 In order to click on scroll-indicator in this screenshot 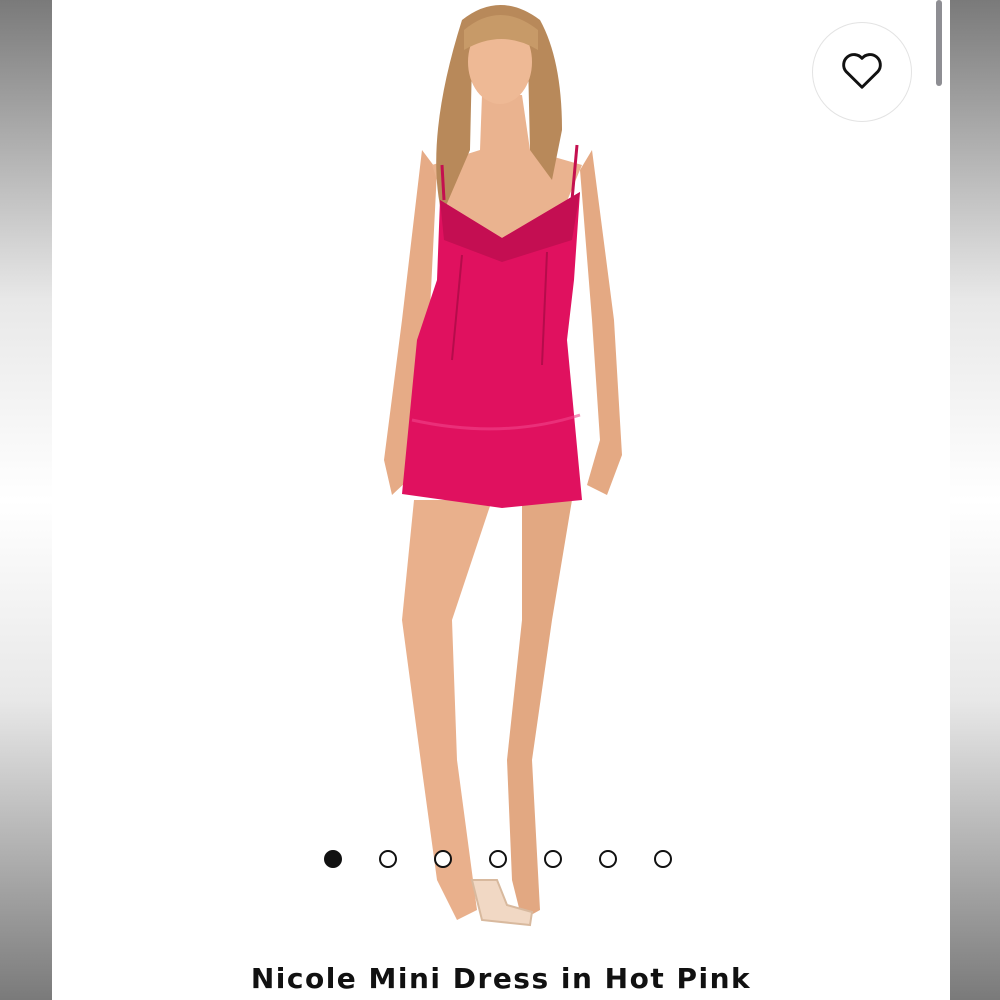, I will do `click(939, 43)`.